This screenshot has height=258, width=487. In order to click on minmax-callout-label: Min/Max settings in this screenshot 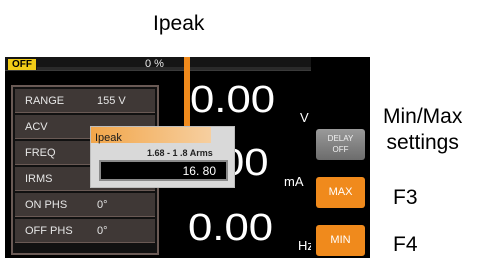, I will do `click(422, 130)`.